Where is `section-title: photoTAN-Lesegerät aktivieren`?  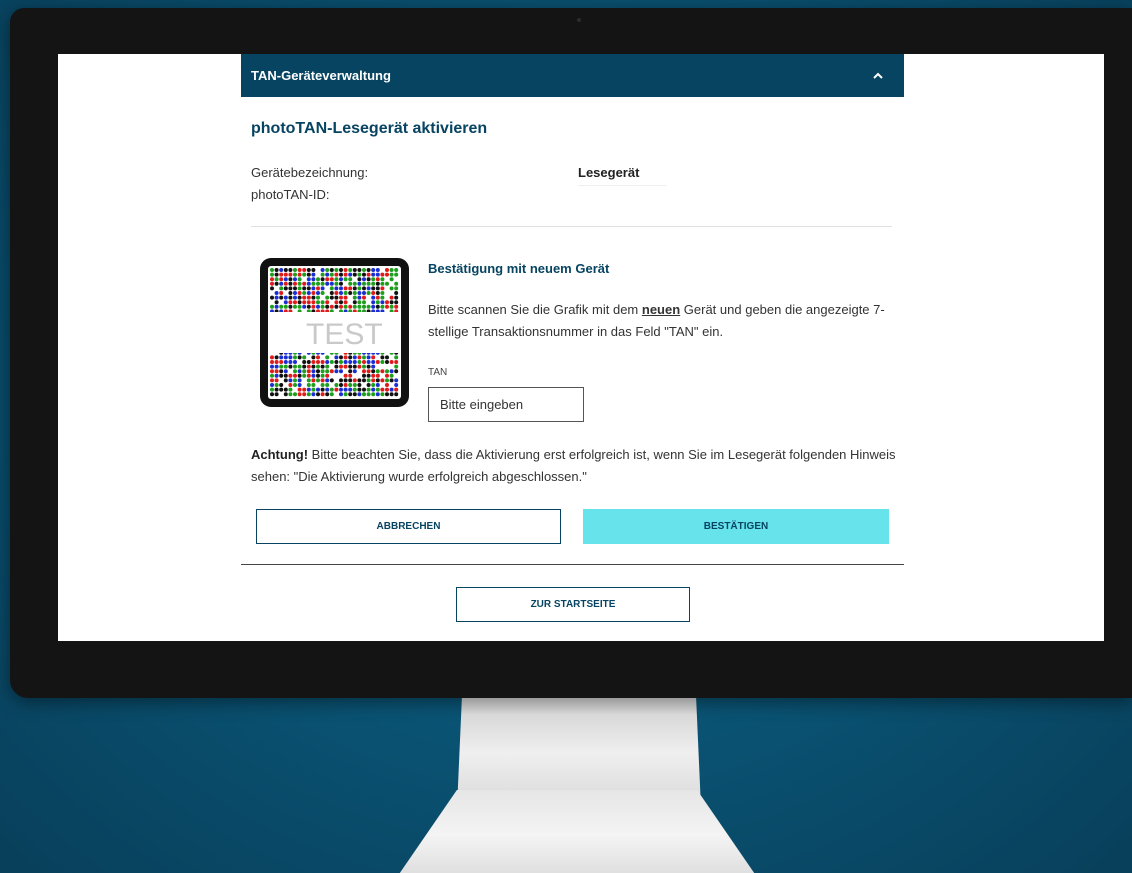
section-title: photoTAN-Lesegerät aktivieren is located at coordinates (369, 128).